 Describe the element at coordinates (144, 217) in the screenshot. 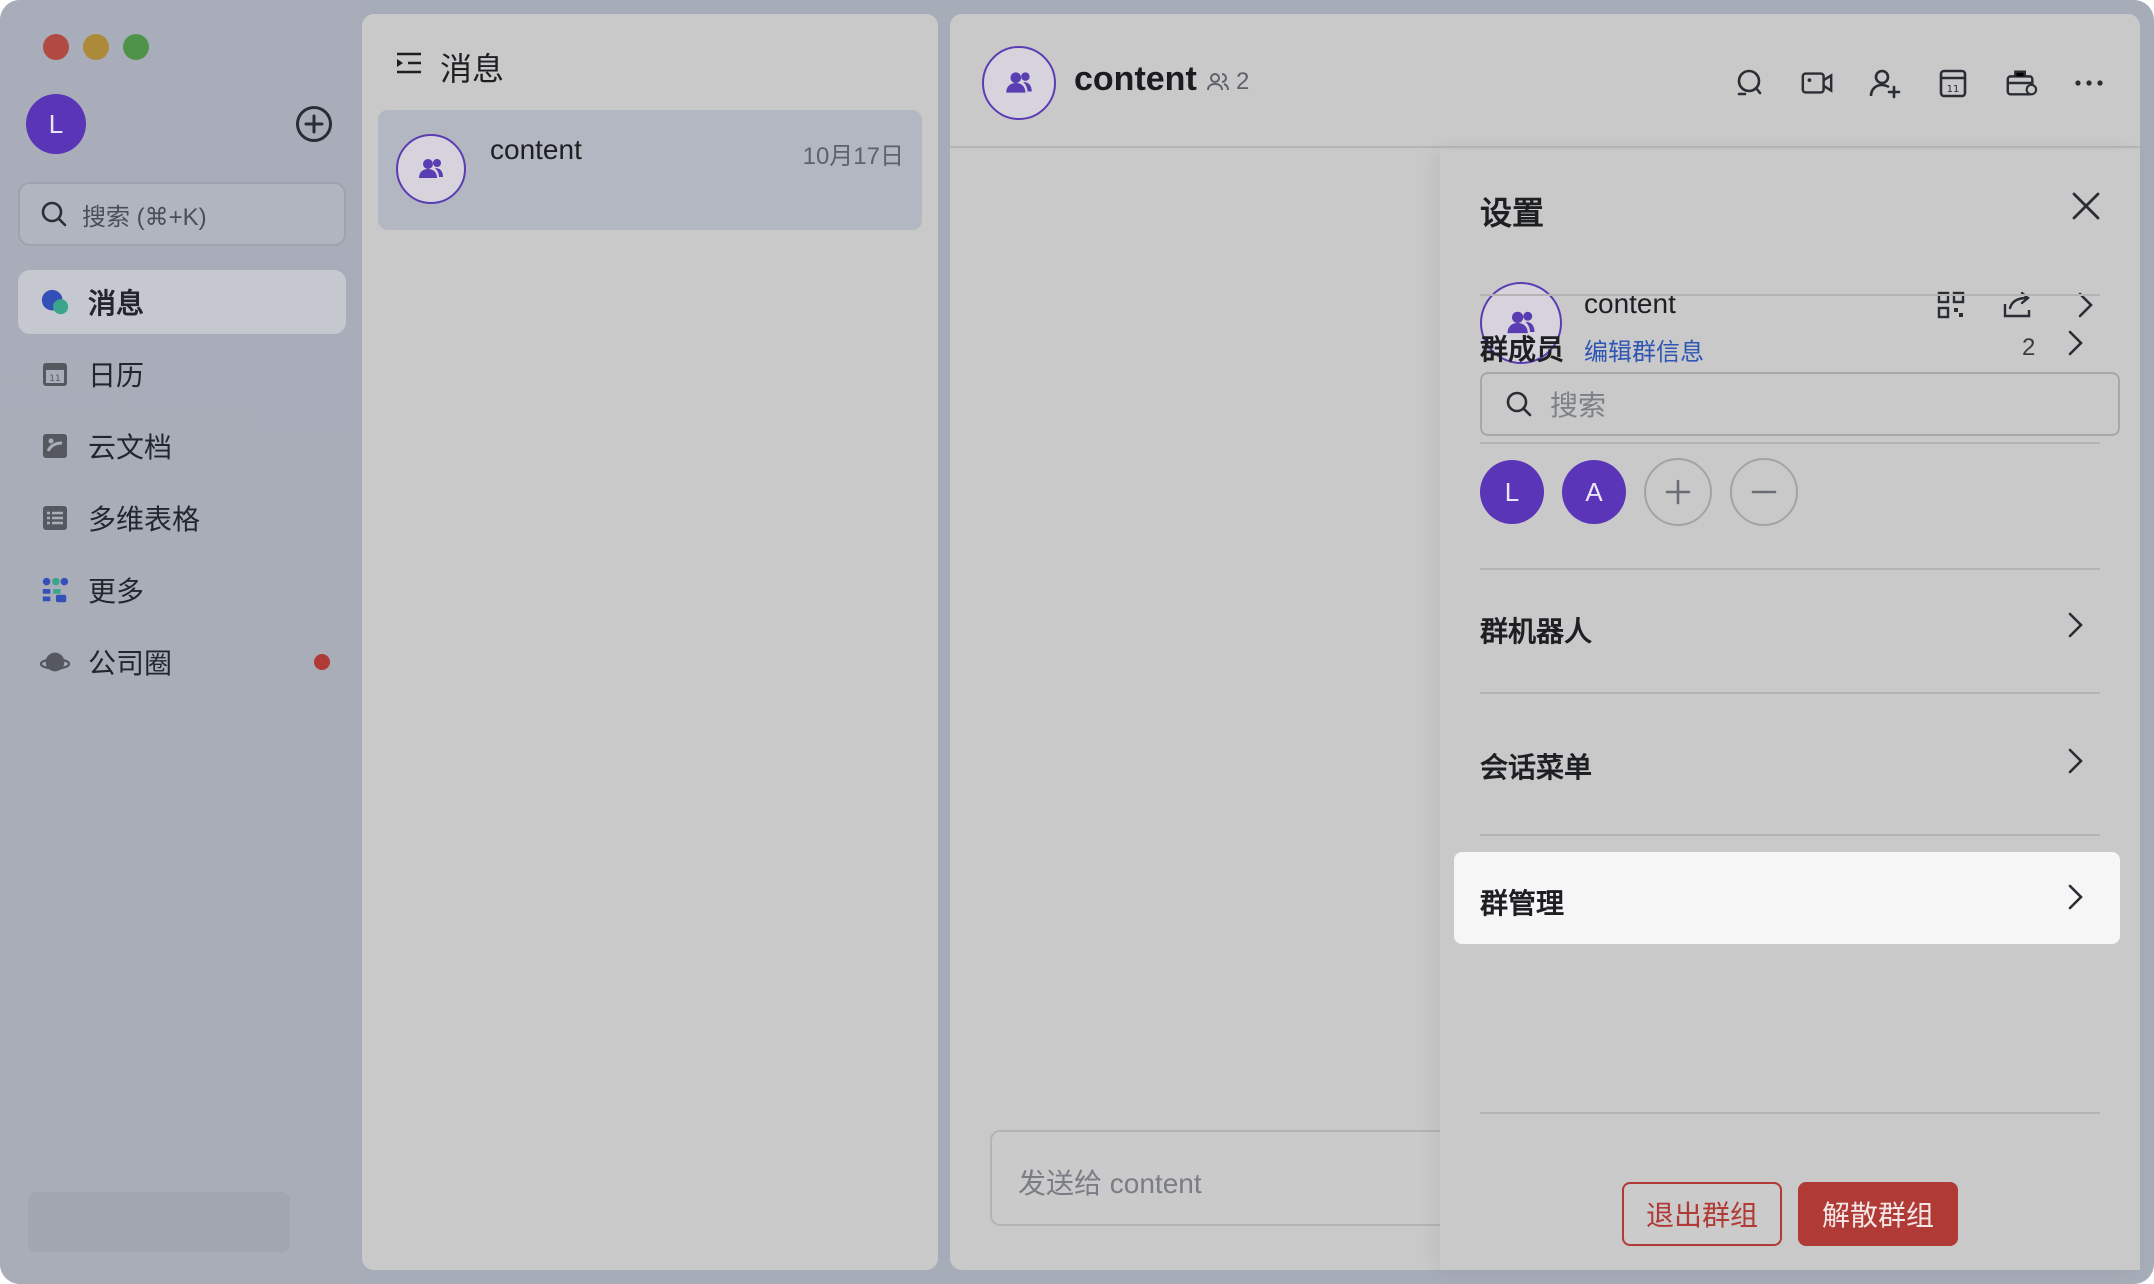

I see `search-placeholder: 搜索 (⌘+K)` at that location.